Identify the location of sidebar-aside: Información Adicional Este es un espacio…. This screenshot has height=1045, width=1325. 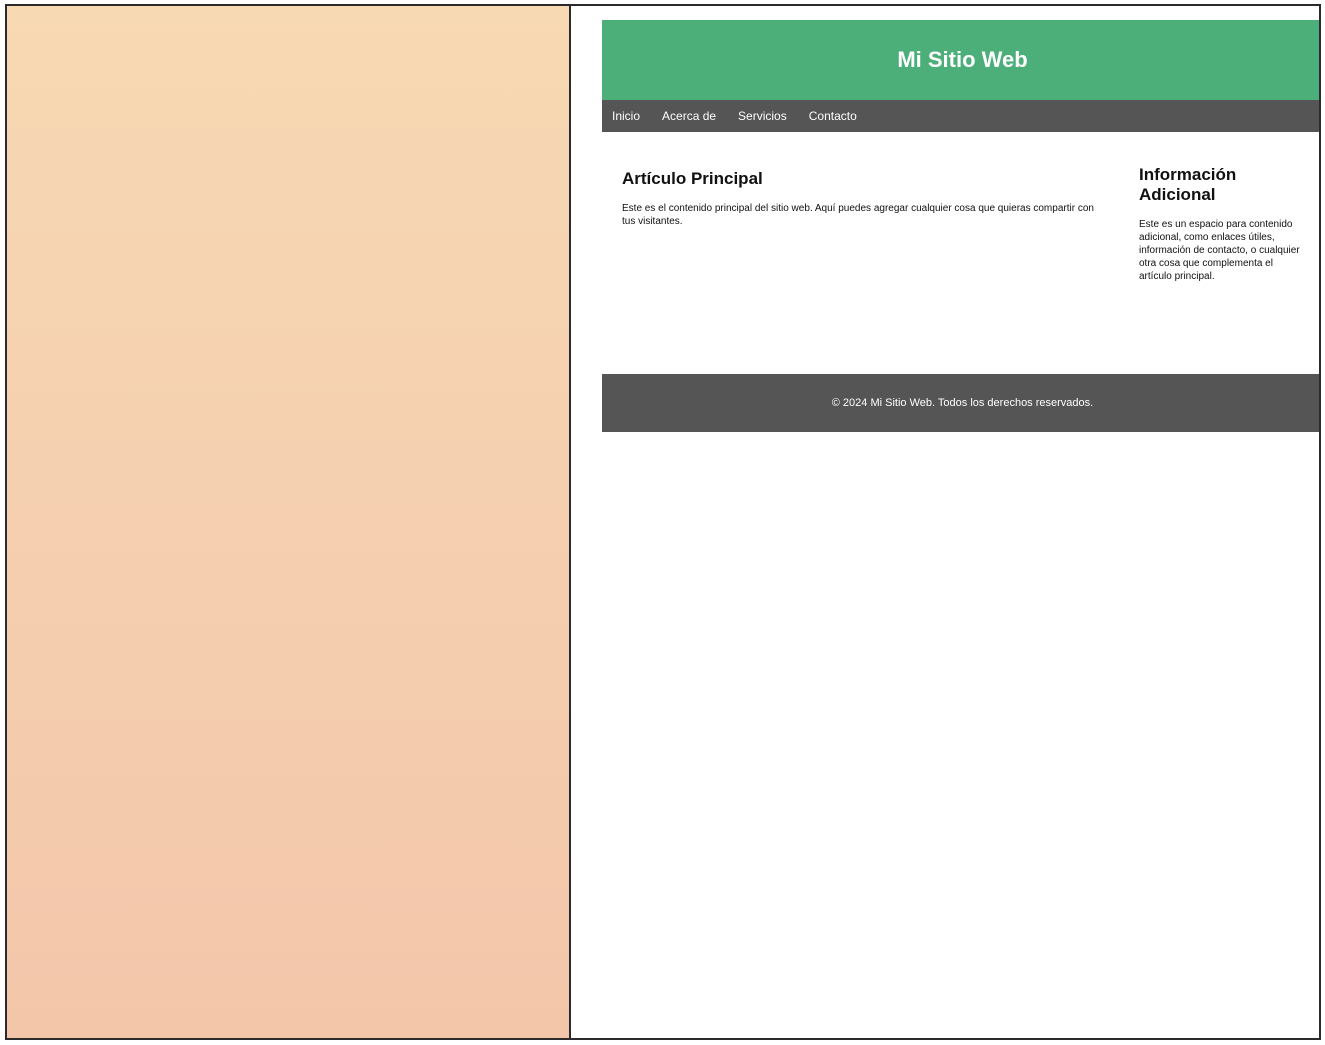
(1221, 224).